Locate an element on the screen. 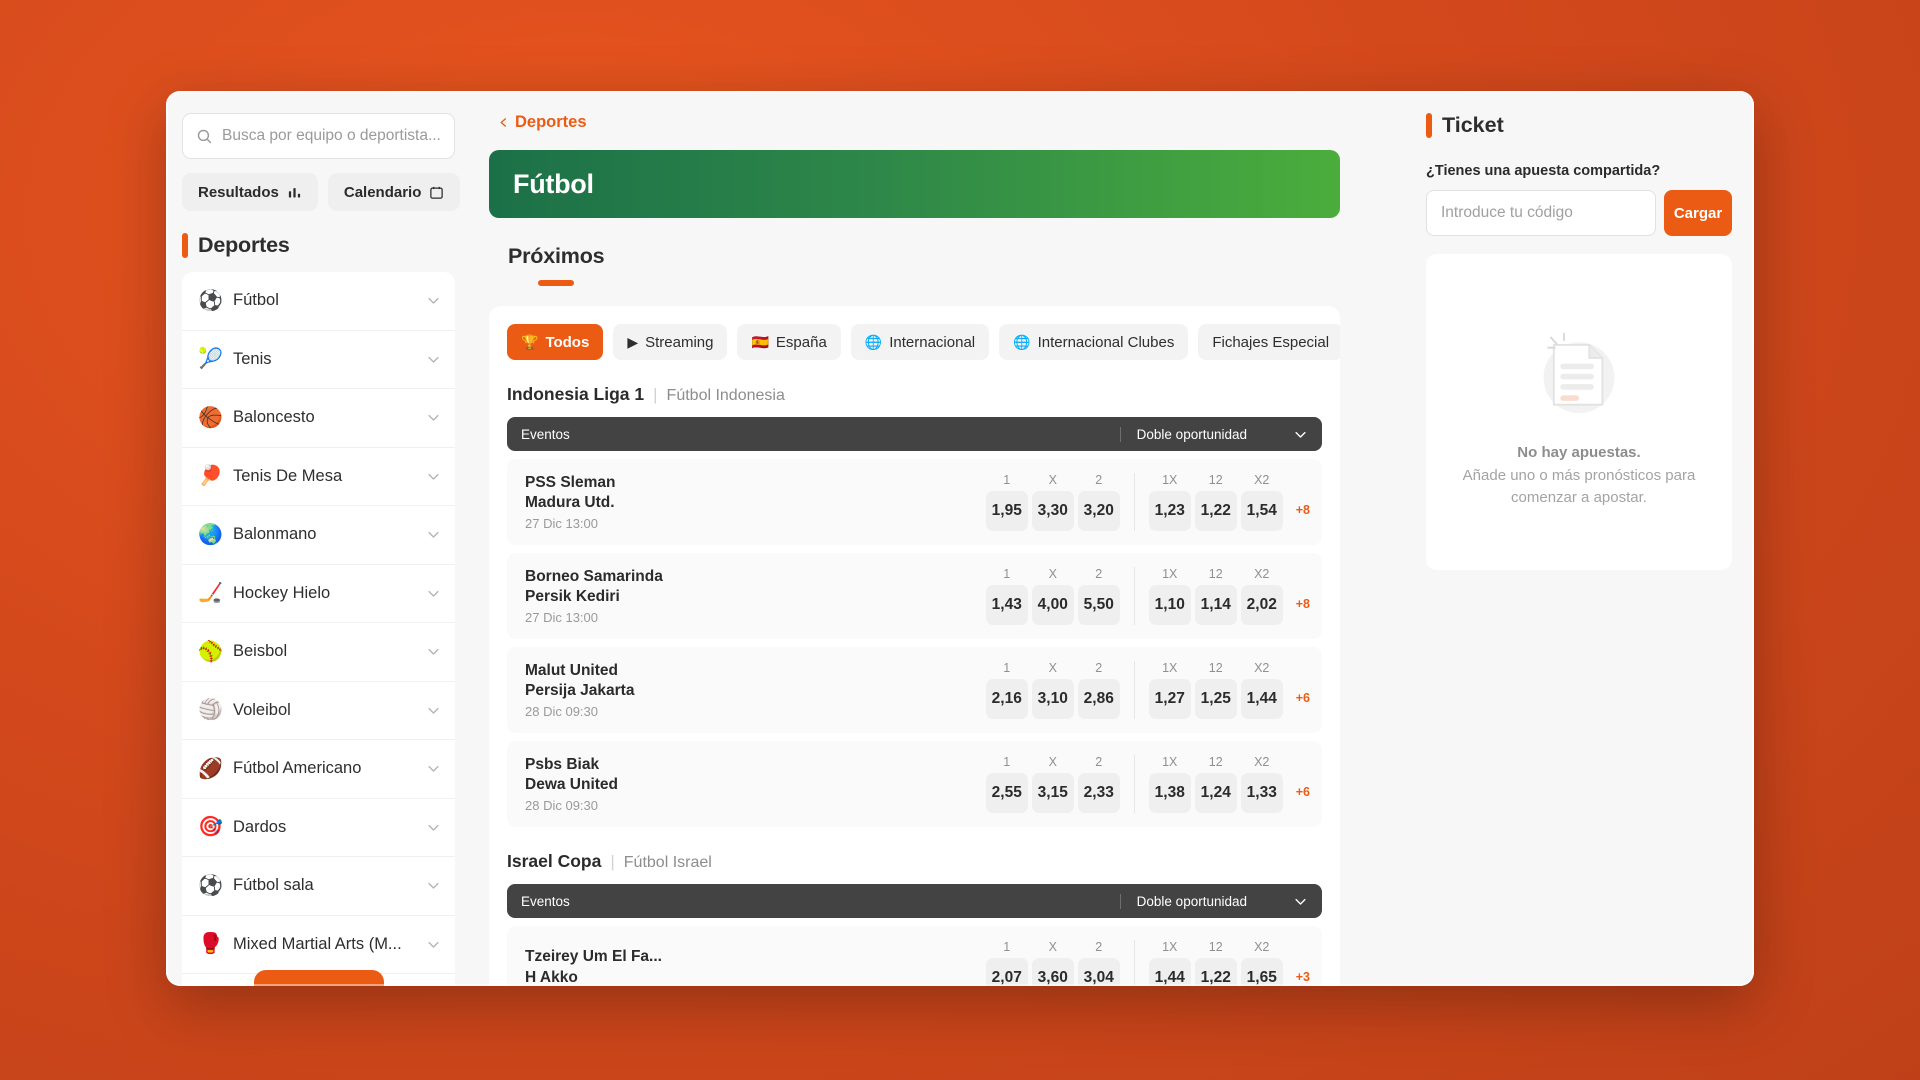  more-markets-badge: +3 is located at coordinates (1303, 977).